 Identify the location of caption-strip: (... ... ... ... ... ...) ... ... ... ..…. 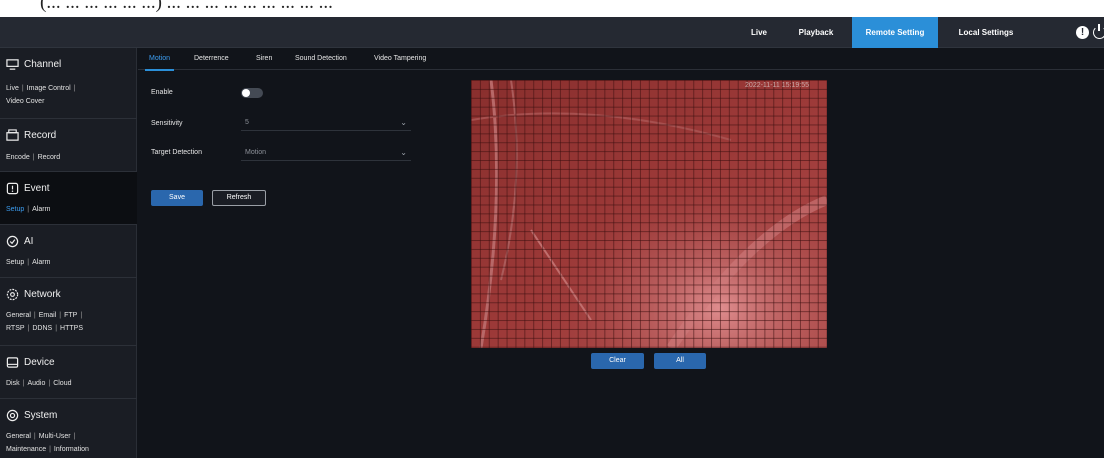
(552, 8).